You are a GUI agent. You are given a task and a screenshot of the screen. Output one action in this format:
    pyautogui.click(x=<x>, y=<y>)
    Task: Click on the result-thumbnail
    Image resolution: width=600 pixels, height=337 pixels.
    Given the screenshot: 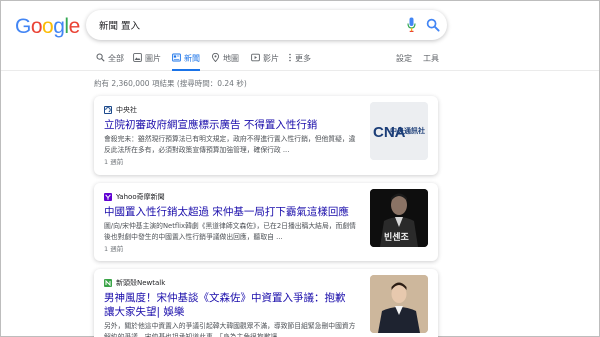 What is the action you would take?
    pyautogui.click(x=399, y=304)
    